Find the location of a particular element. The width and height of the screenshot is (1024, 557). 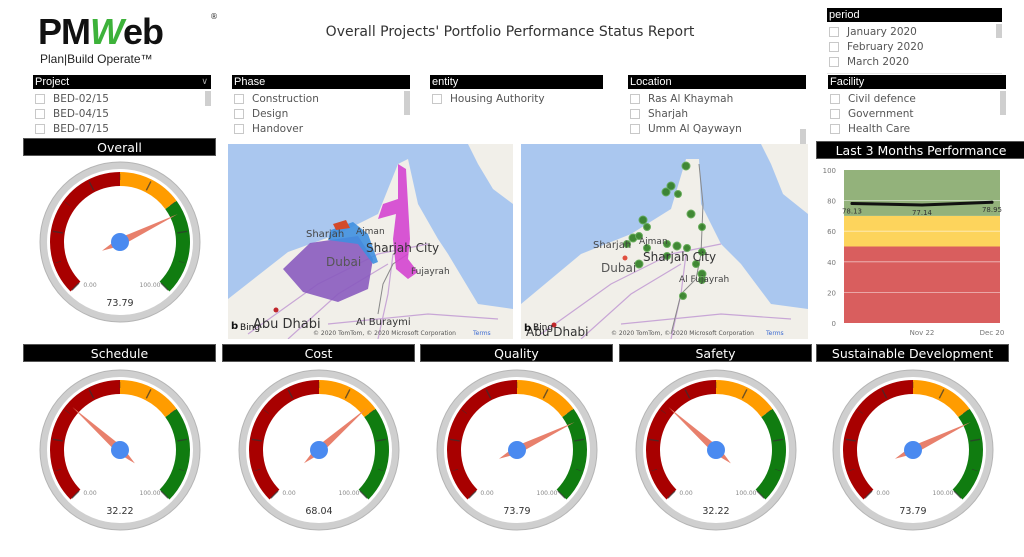

slicer-list: Ras Al Khaymah Sharjah Umm Al Qaywayn is located at coordinates (717, 118).